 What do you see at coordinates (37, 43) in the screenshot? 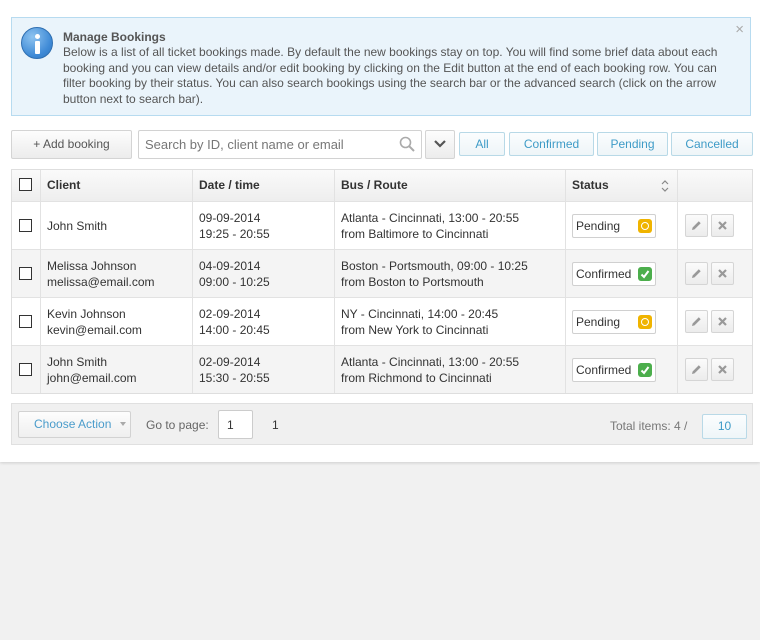
I see `info-icon` at bounding box center [37, 43].